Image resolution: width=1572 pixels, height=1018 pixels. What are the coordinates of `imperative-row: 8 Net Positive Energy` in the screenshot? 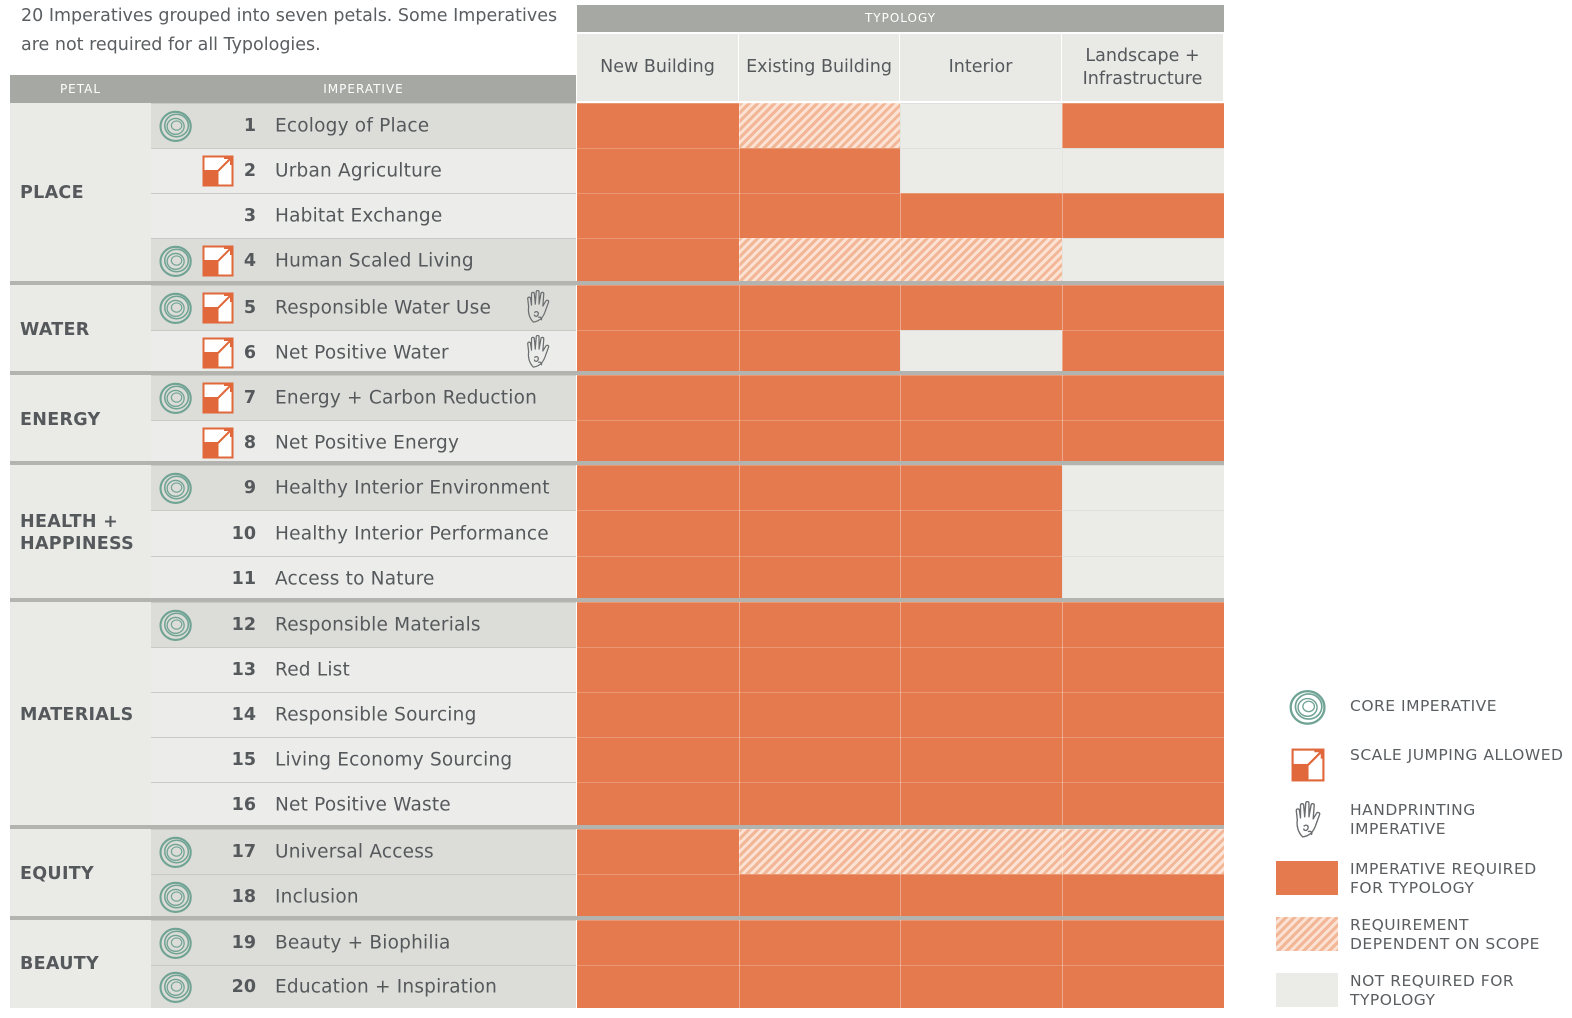 It's located at (363, 442).